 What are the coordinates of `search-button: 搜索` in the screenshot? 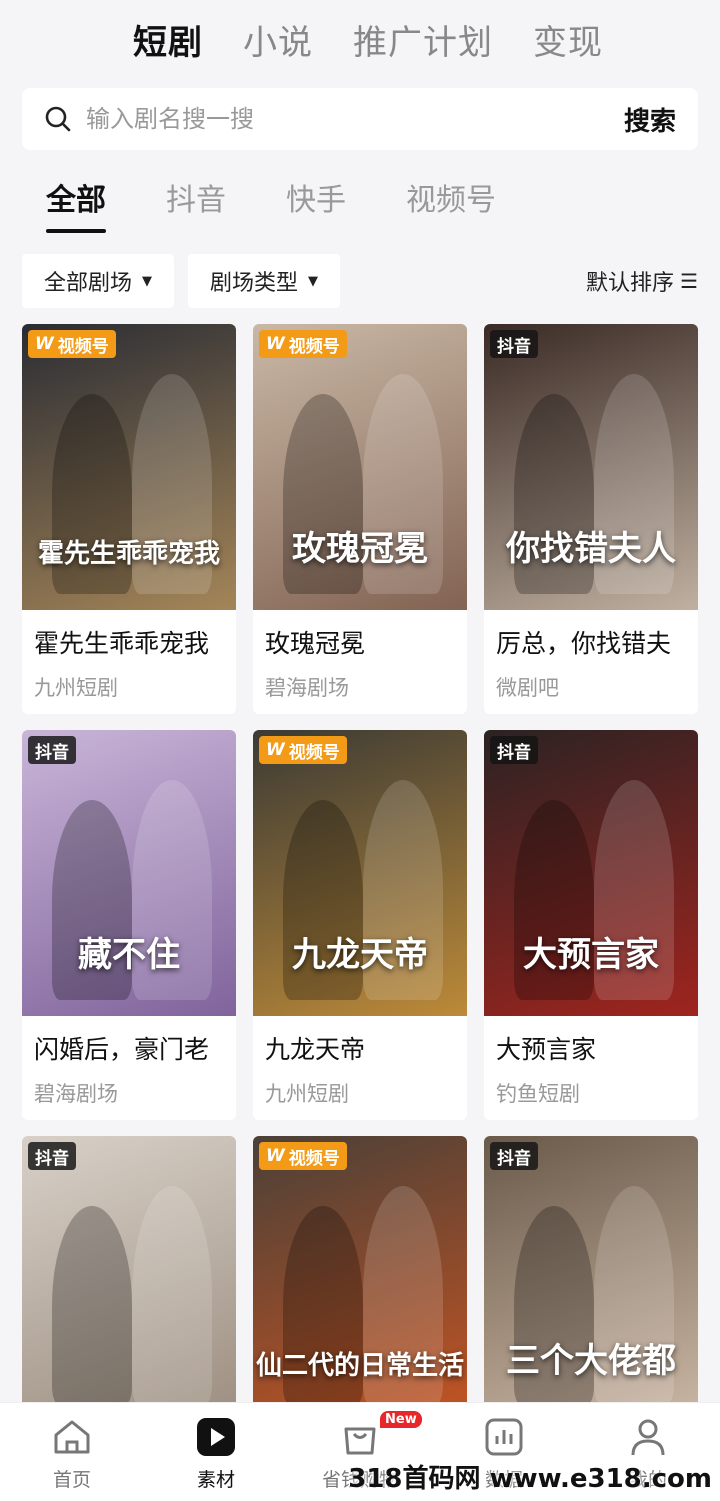 It's located at (650, 119).